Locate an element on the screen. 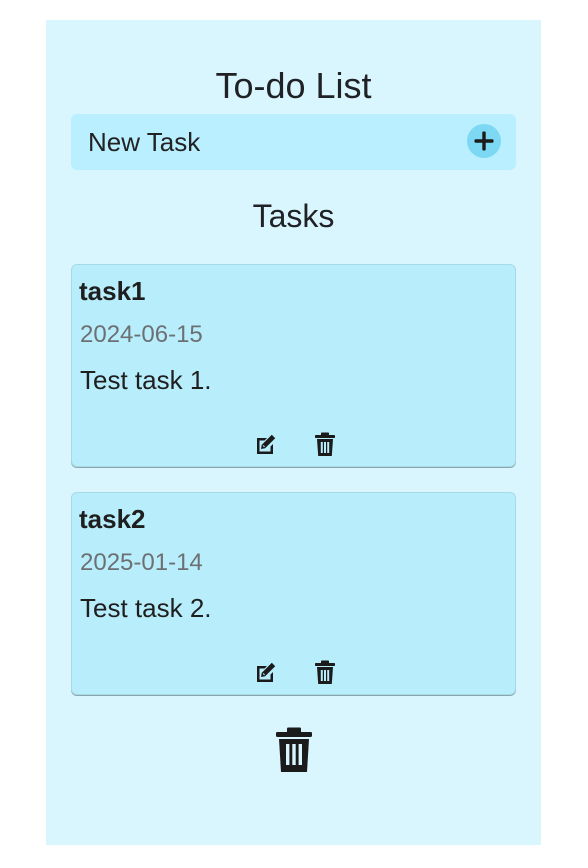  new-task-bar: New Task is located at coordinates (293, 142).